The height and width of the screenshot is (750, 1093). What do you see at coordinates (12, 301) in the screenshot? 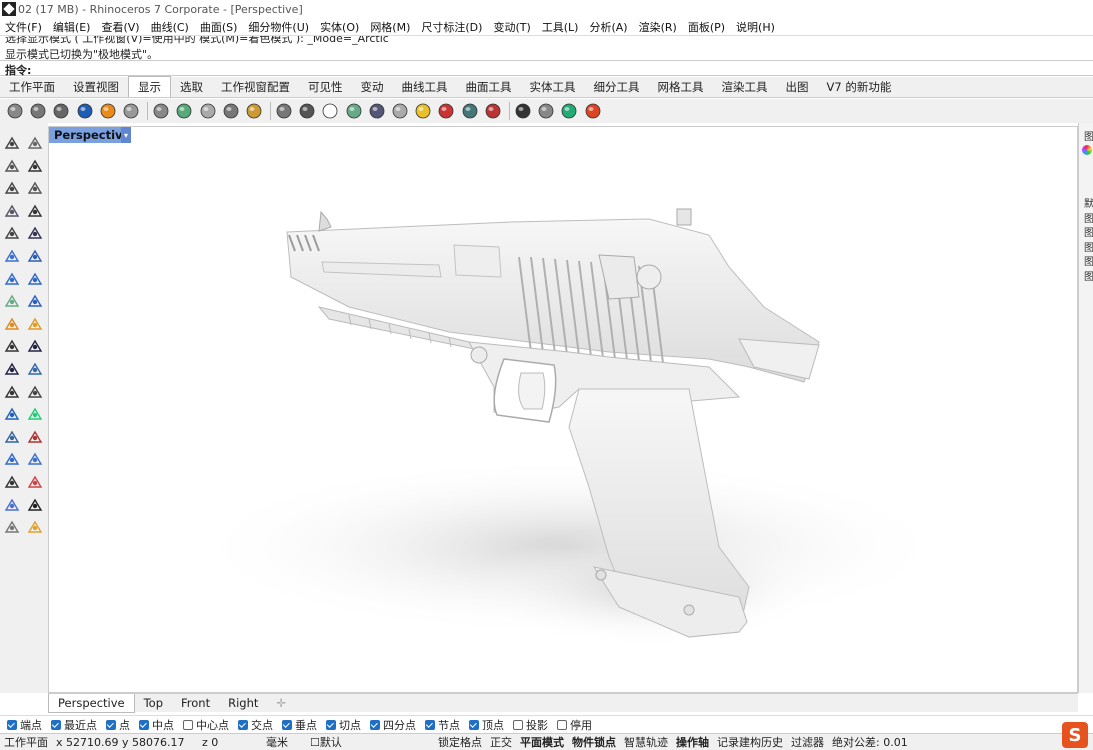
I see `cylinder-icon` at bounding box center [12, 301].